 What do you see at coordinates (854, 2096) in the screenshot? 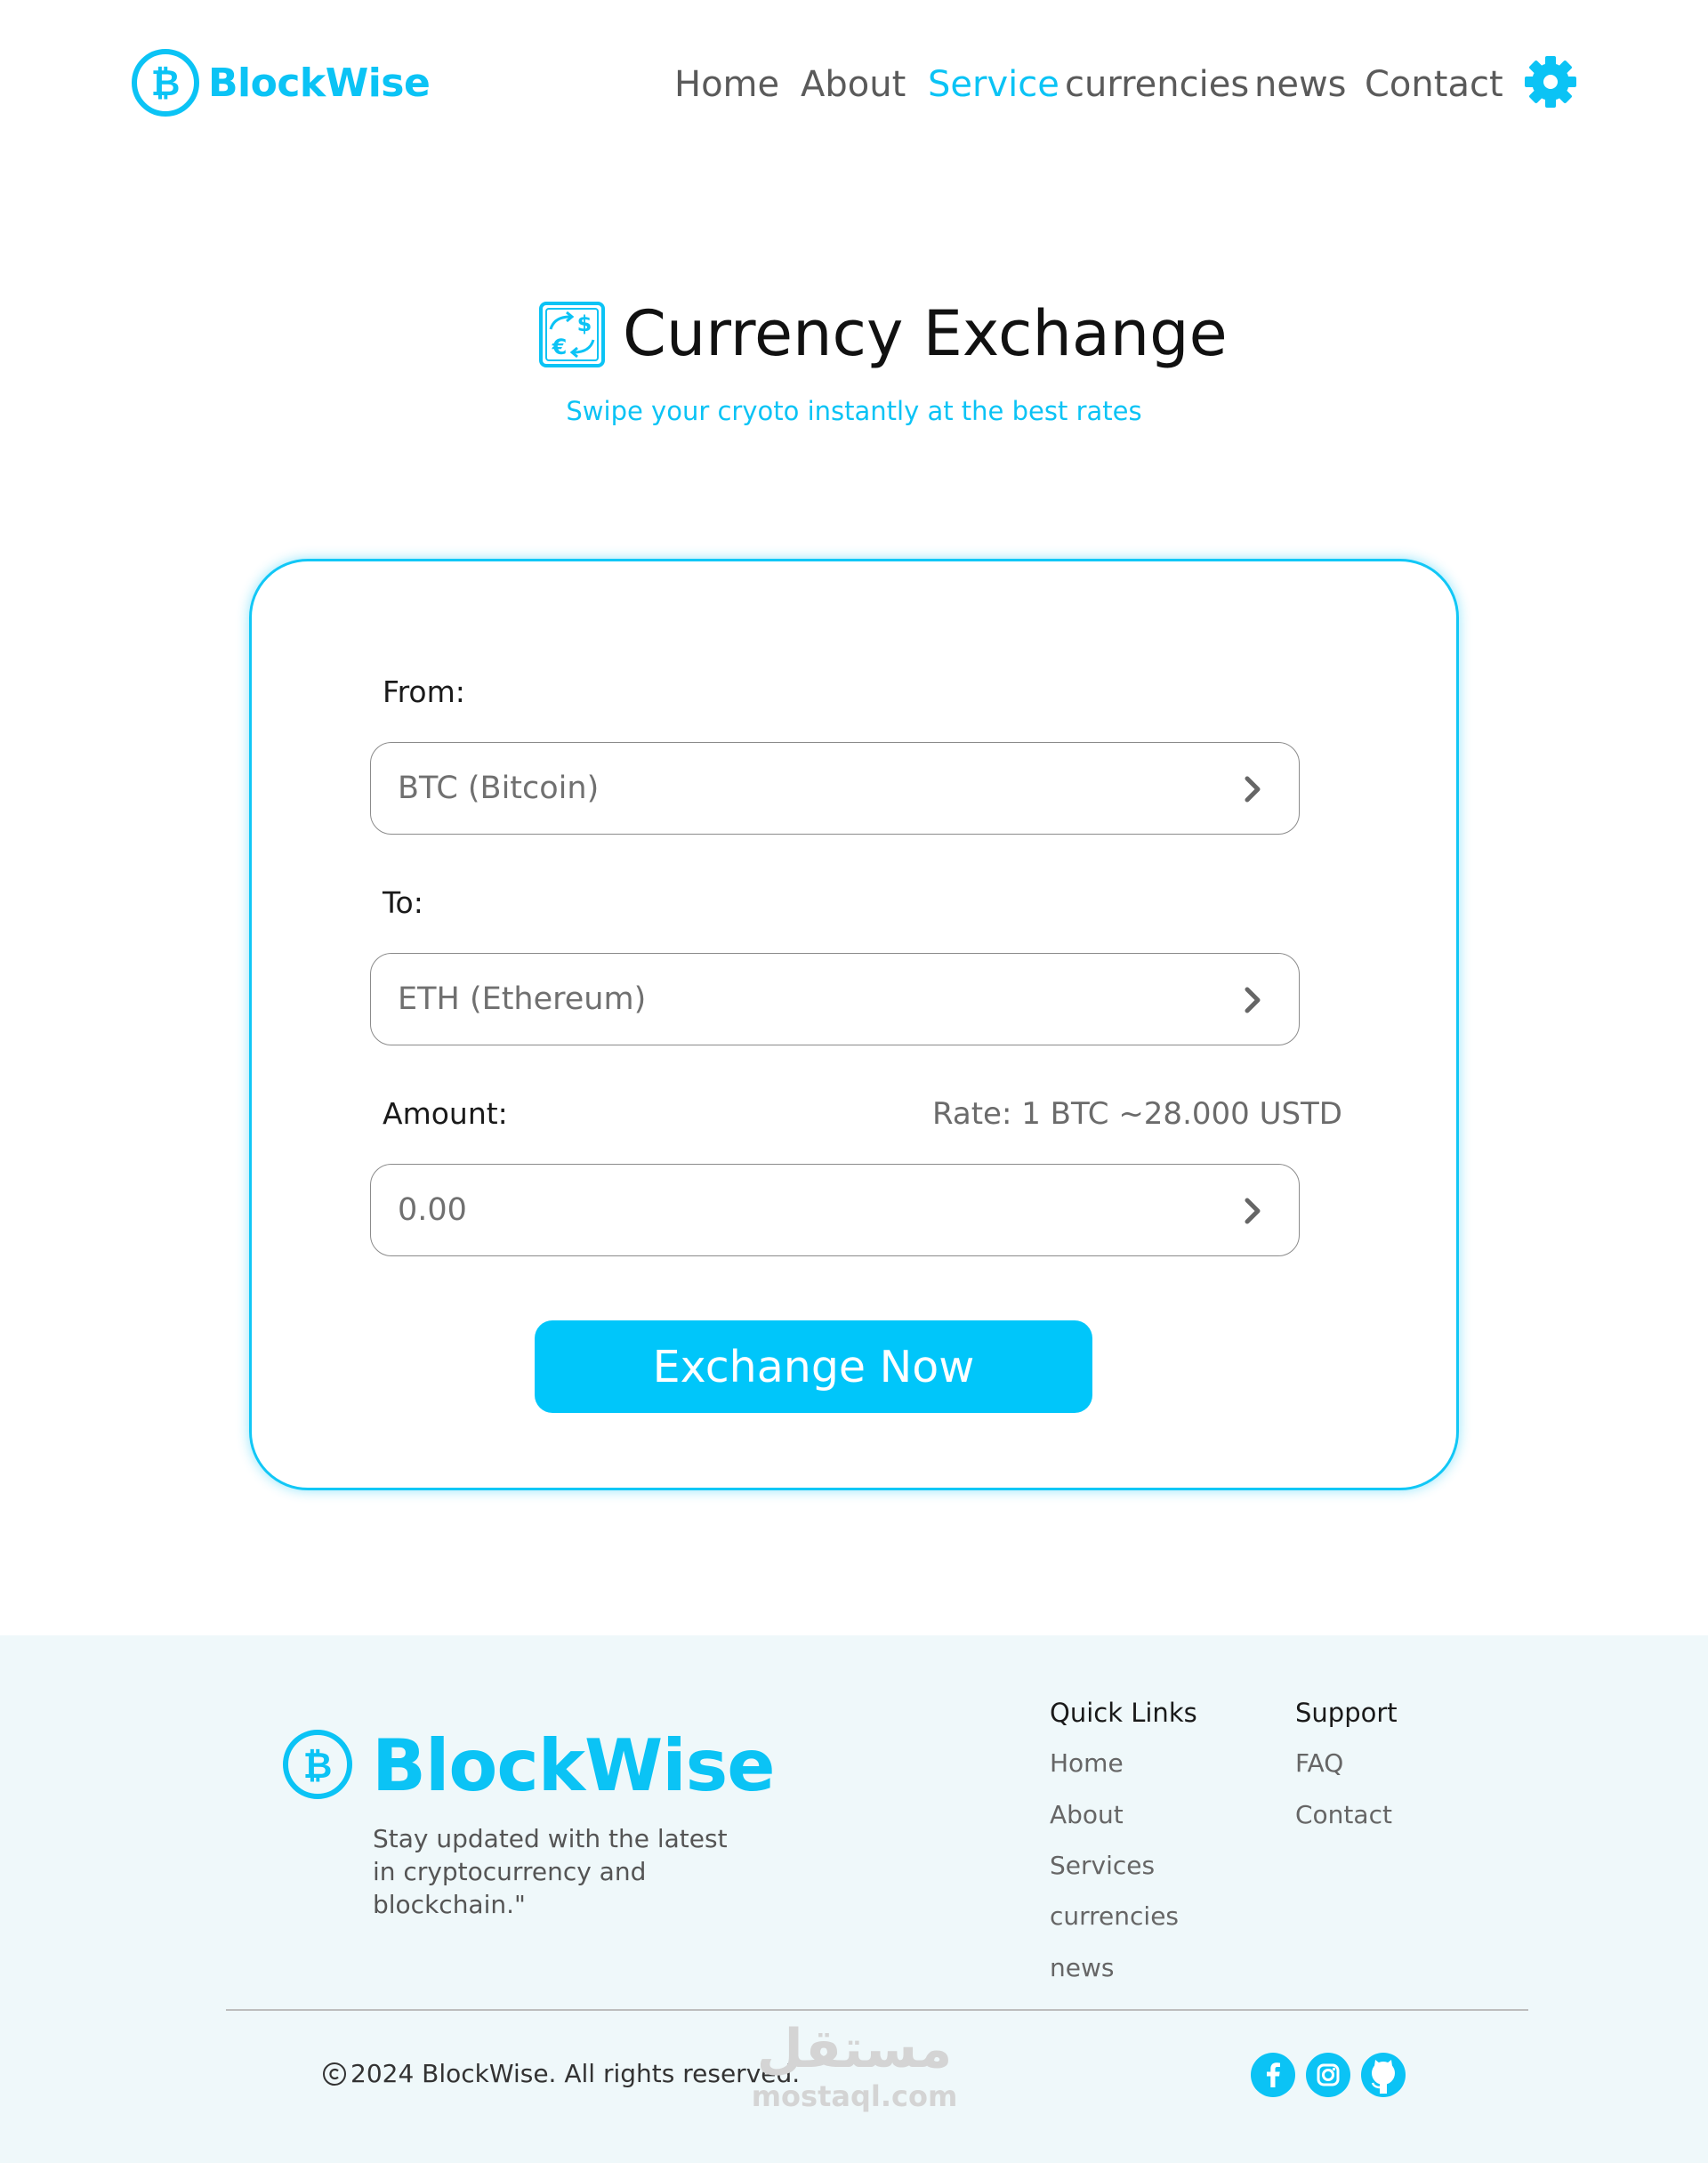
I see `watermark-url: mostaql.com` at bounding box center [854, 2096].